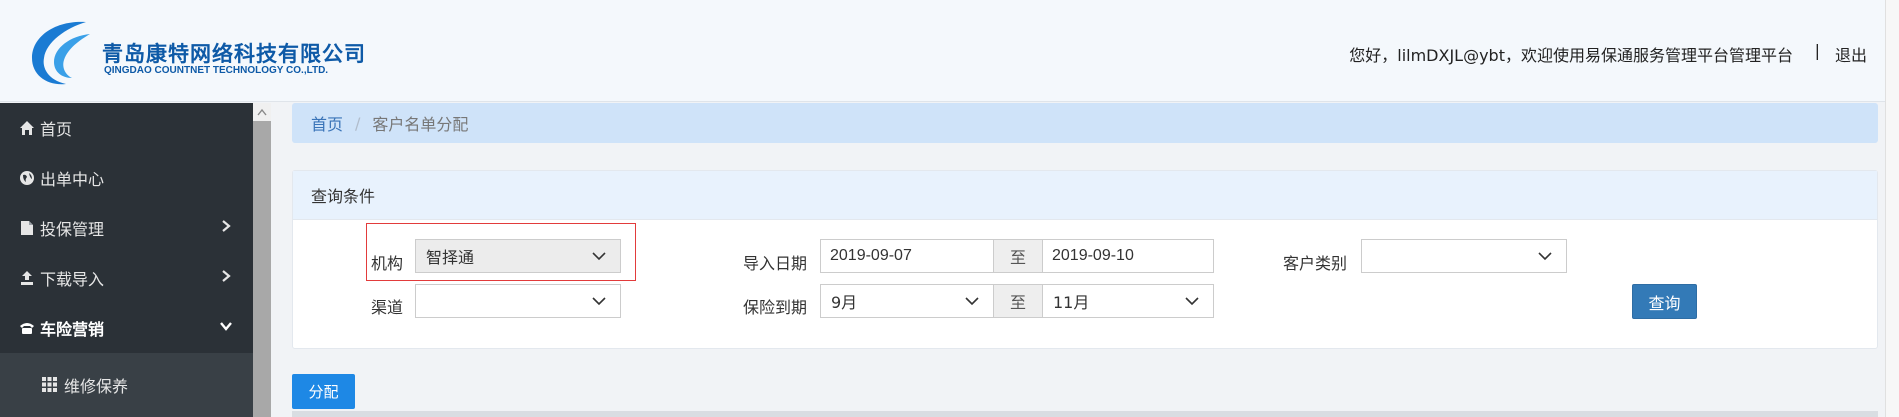 Image resolution: width=1899 pixels, height=417 pixels. Describe the element at coordinates (262, 260) in the screenshot. I see `sidebar-scrollbar` at that location.